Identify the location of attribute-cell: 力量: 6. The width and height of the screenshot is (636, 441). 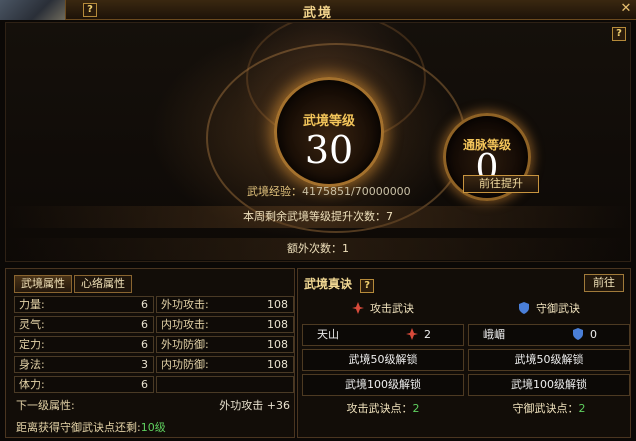
(84, 304).